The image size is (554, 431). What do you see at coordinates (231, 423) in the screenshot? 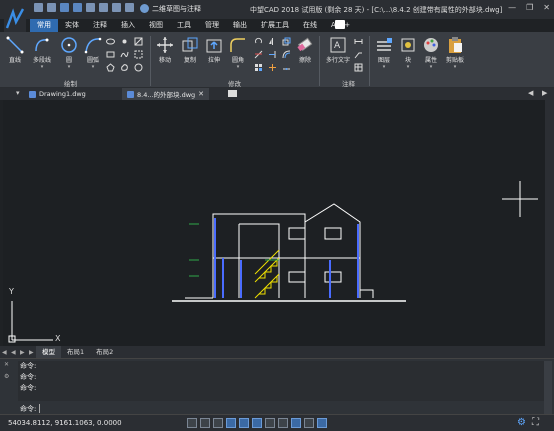
I see `polar-toggle` at bounding box center [231, 423].